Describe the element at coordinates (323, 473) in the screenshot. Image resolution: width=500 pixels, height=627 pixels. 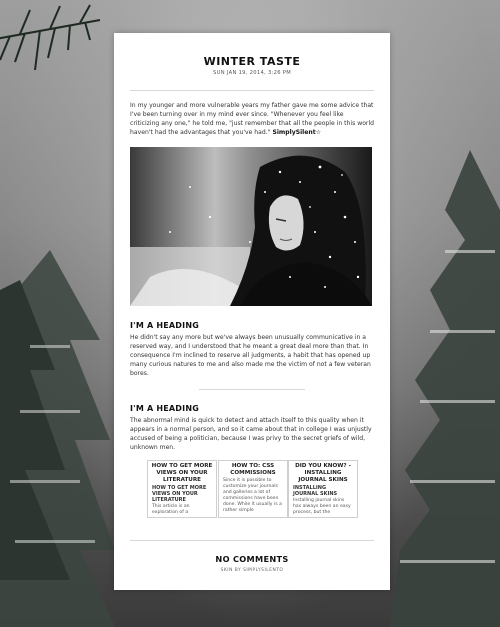
I see `related-post-title: DID YOU KNOW? - INSTALLING JOURNAL SKINS` at that location.